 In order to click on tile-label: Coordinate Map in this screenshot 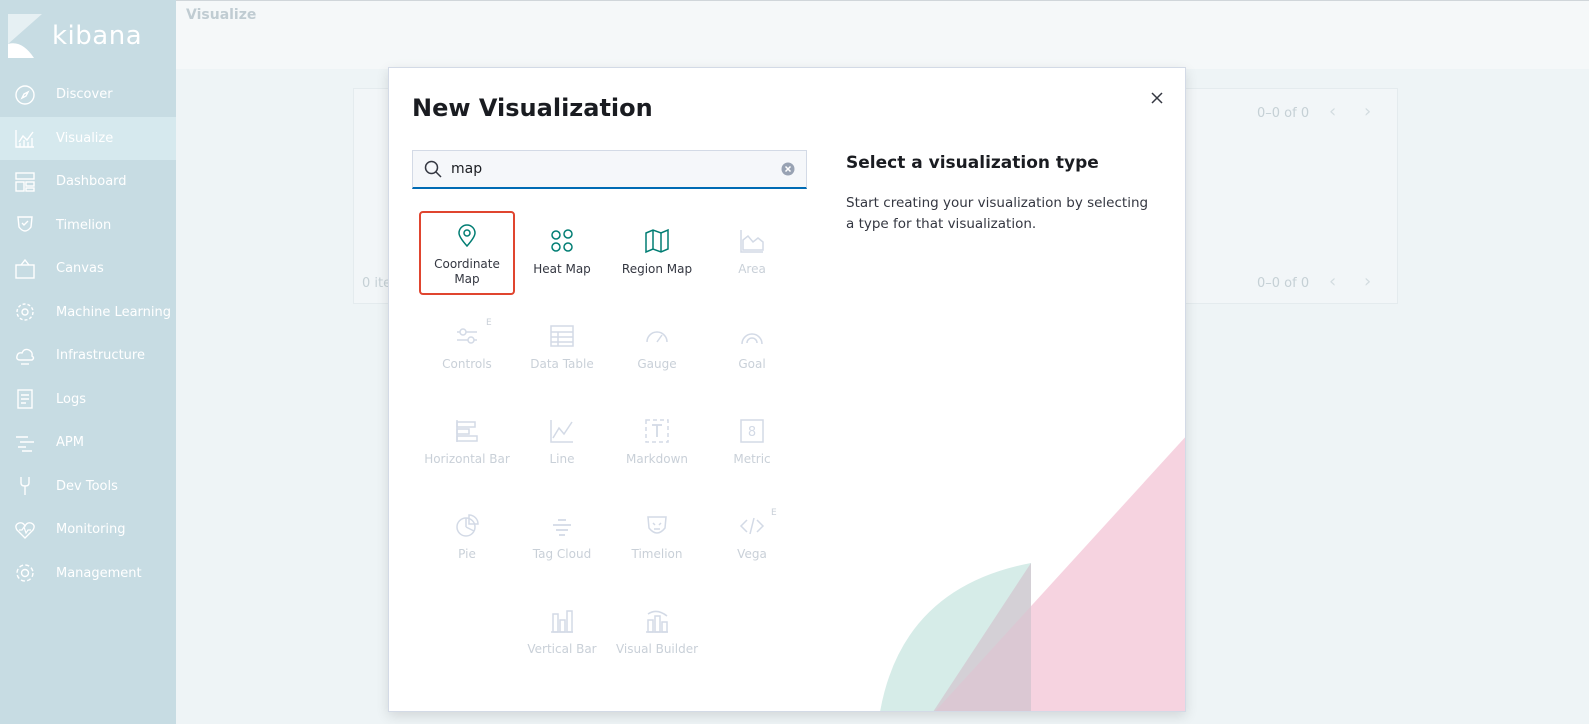, I will do `click(467, 271)`.